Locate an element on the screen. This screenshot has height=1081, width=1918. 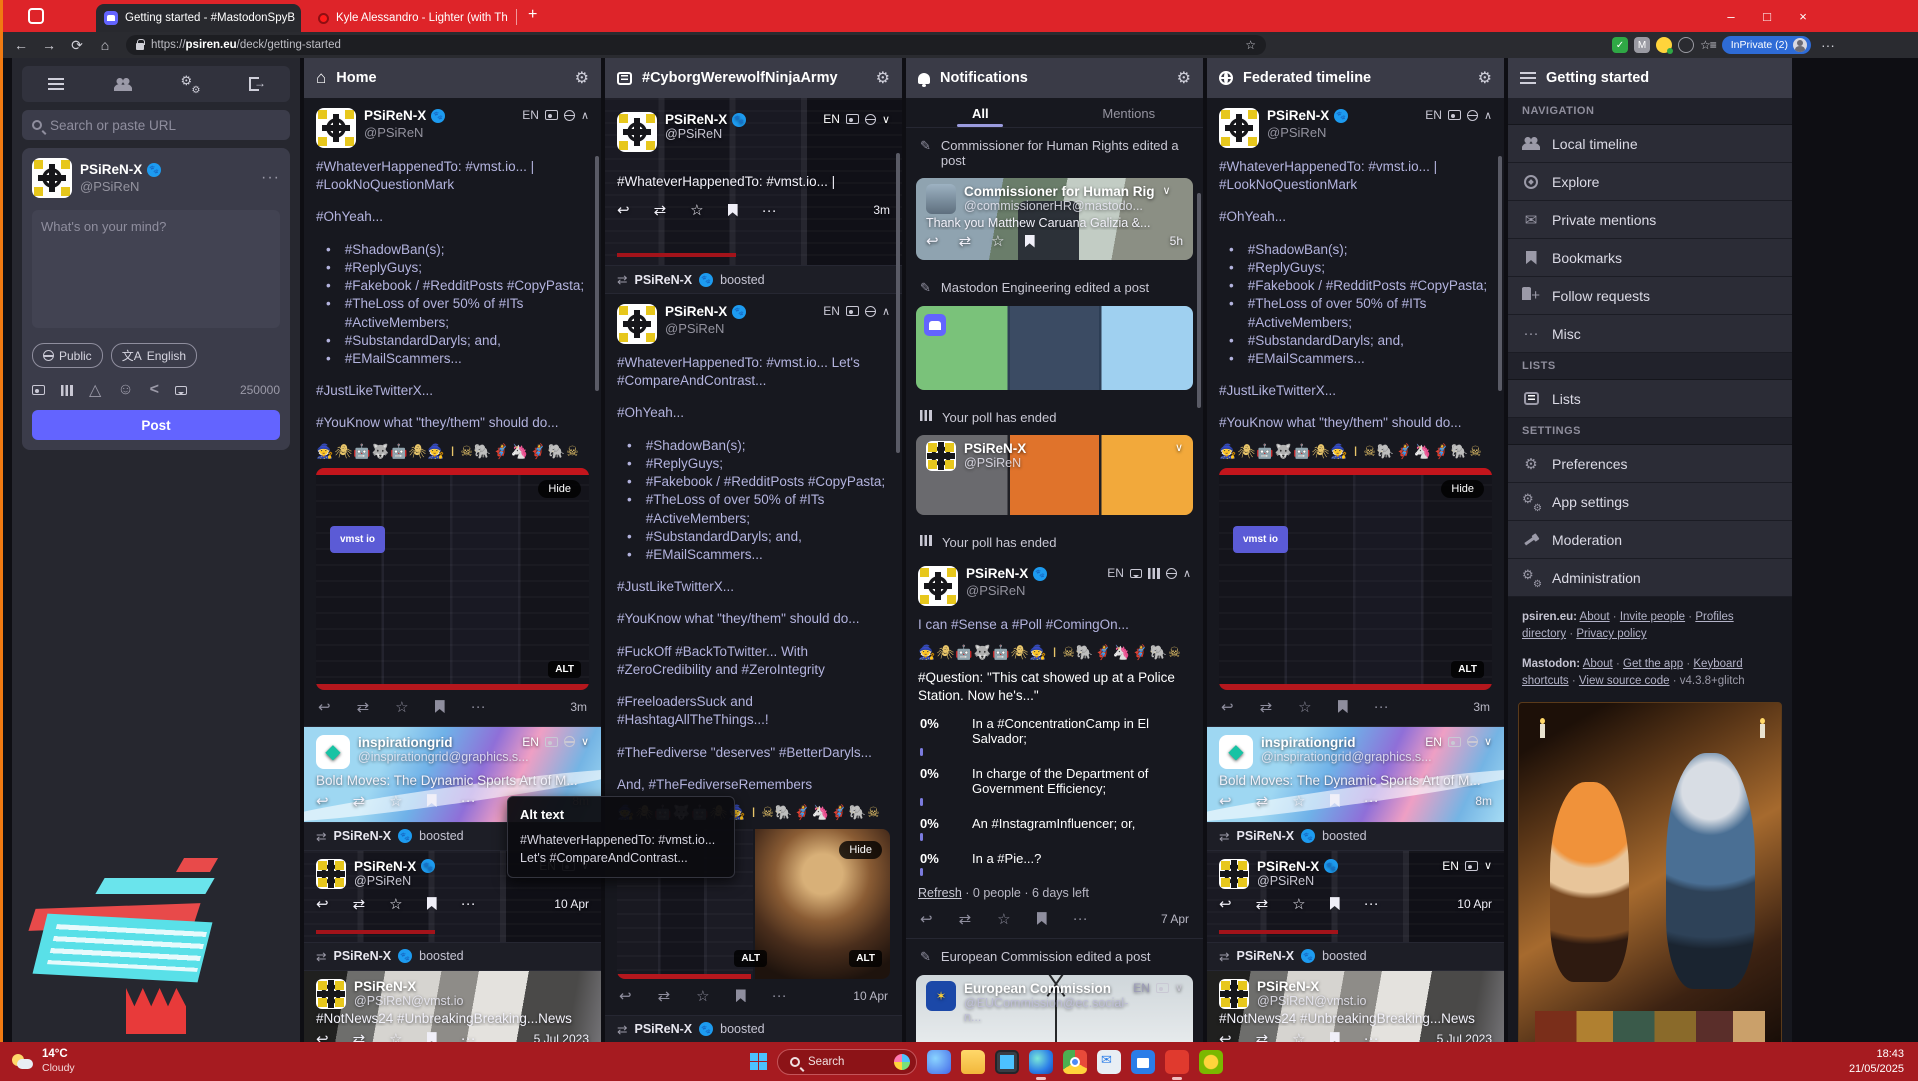
account-menu-icon: ··· is located at coordinates (270, 178).